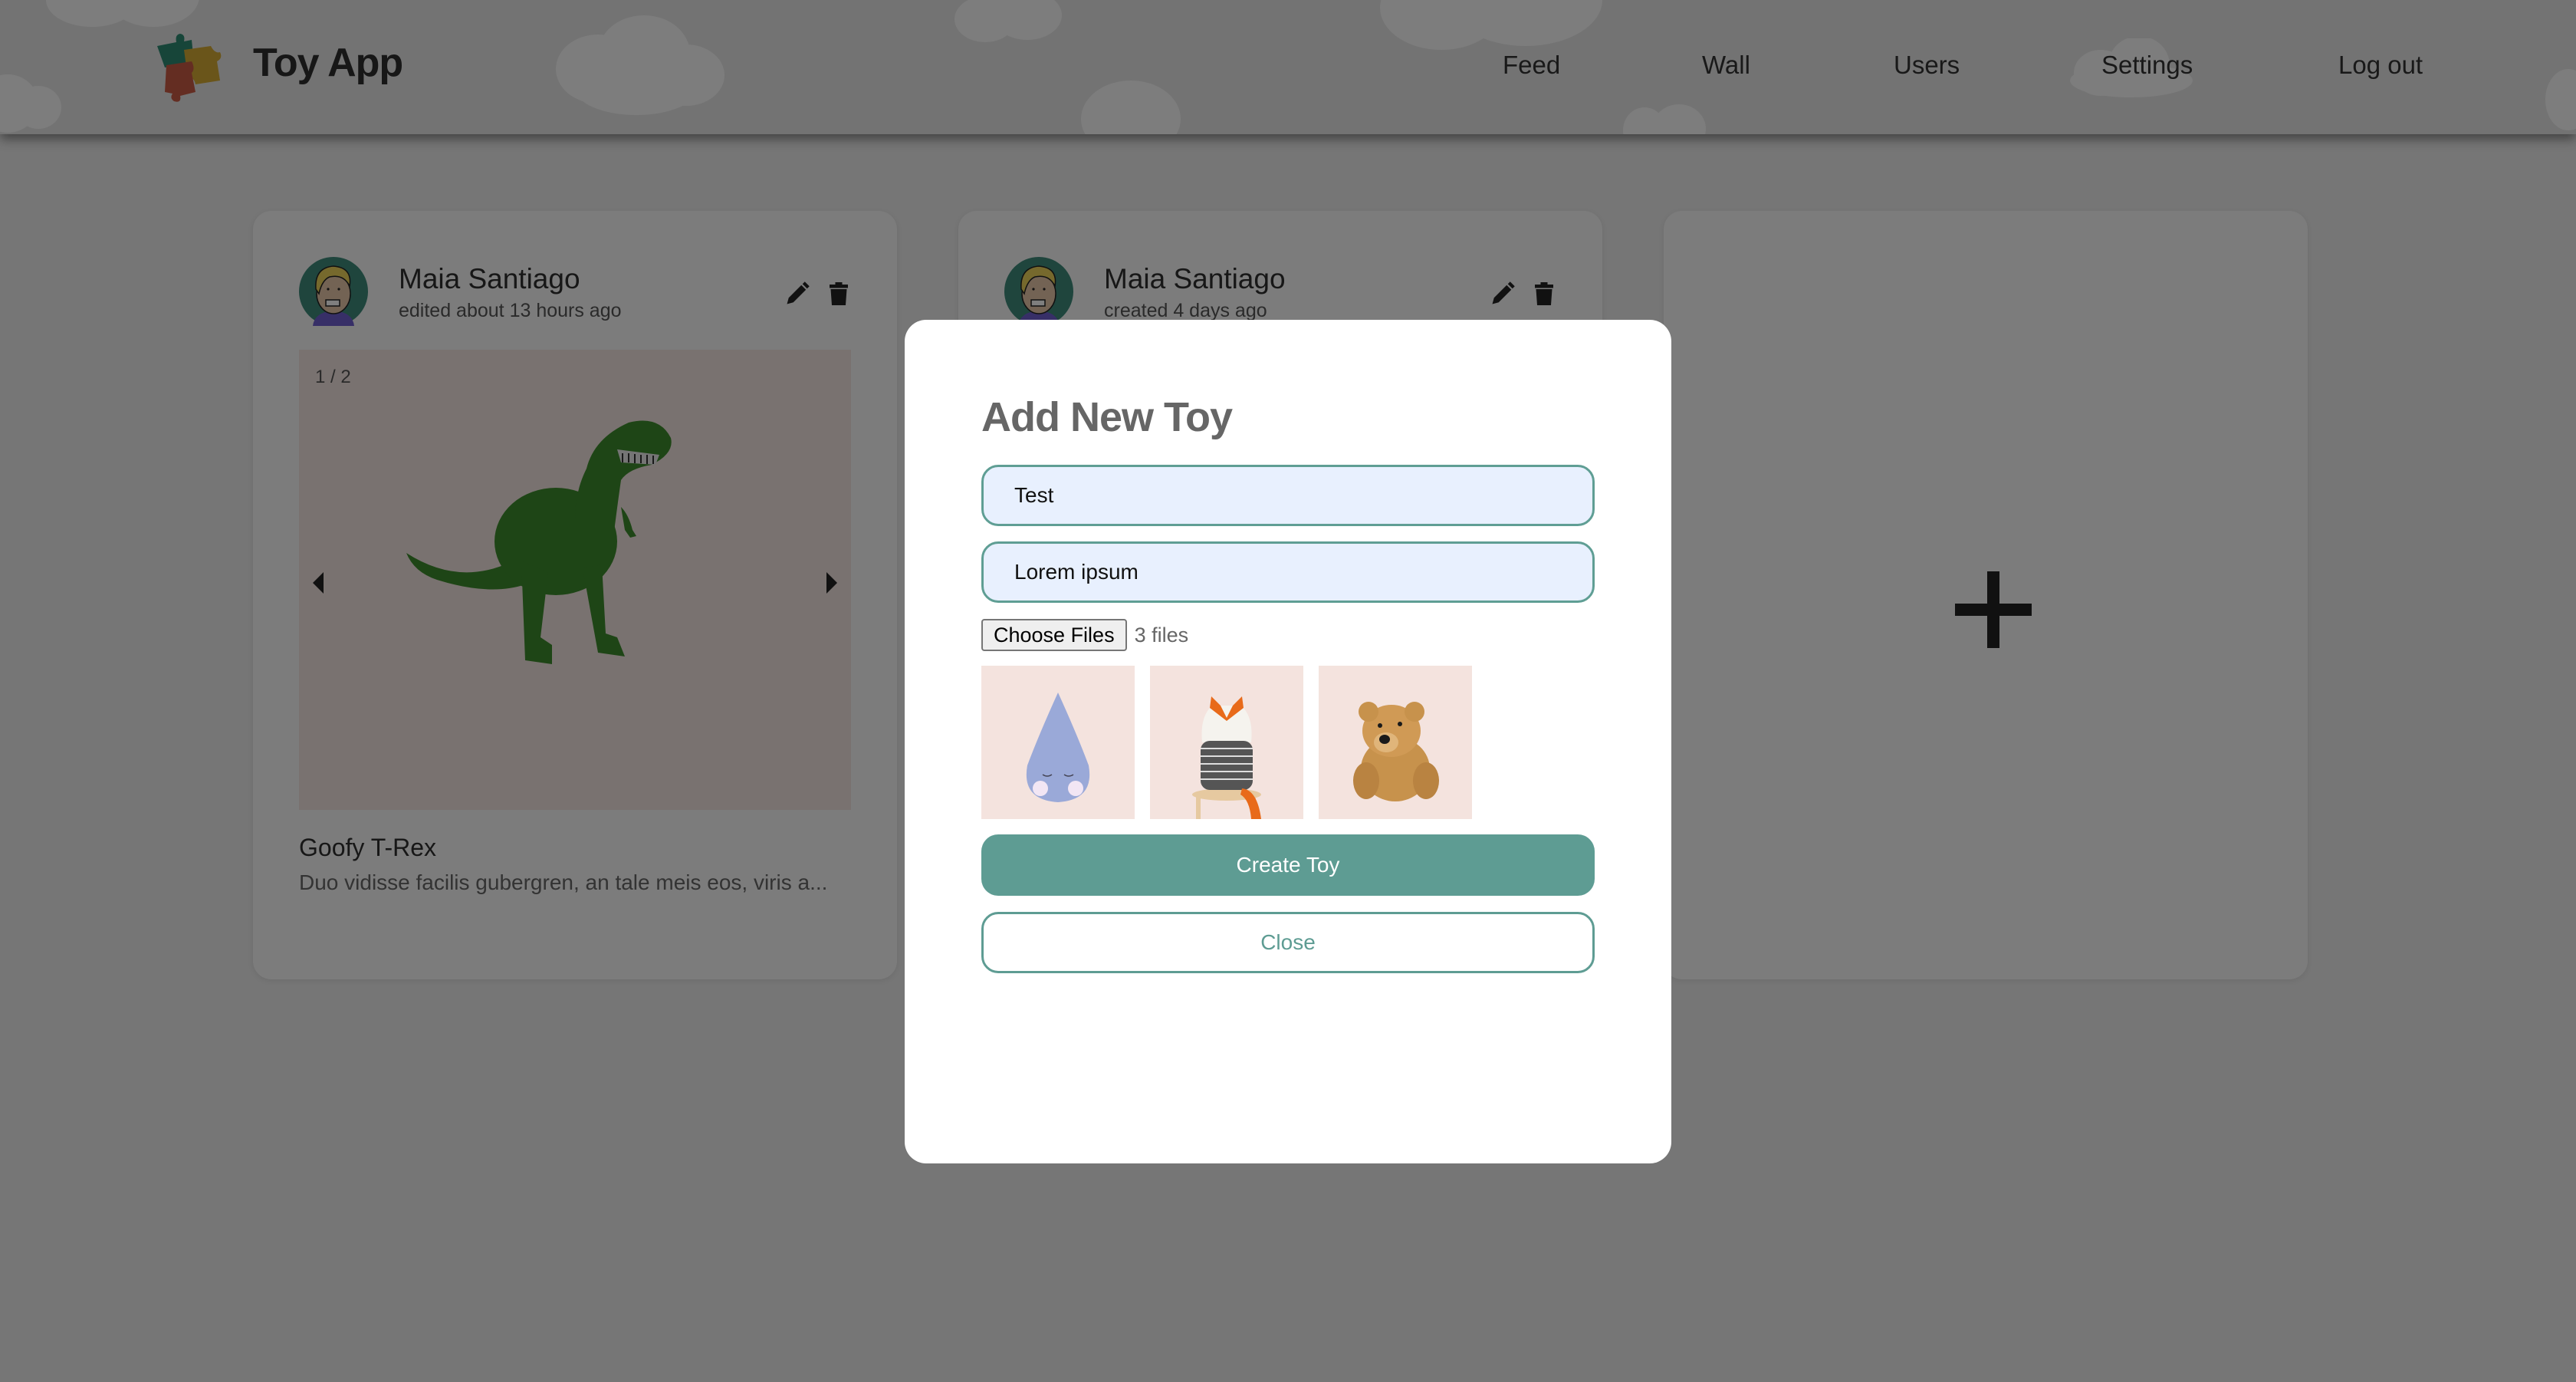  I want to click on create-toy-button: Create Toy, so click(1288, 865).